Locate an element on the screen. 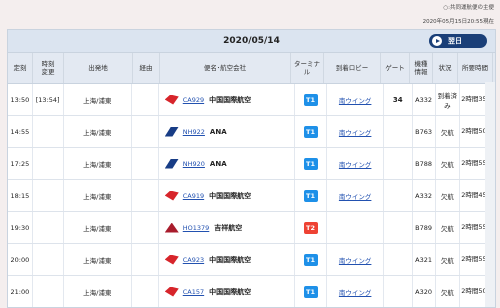 This screenshot has width=500, height=308. flight-cell: NH920 ANA is located at coordinates (227, 163).